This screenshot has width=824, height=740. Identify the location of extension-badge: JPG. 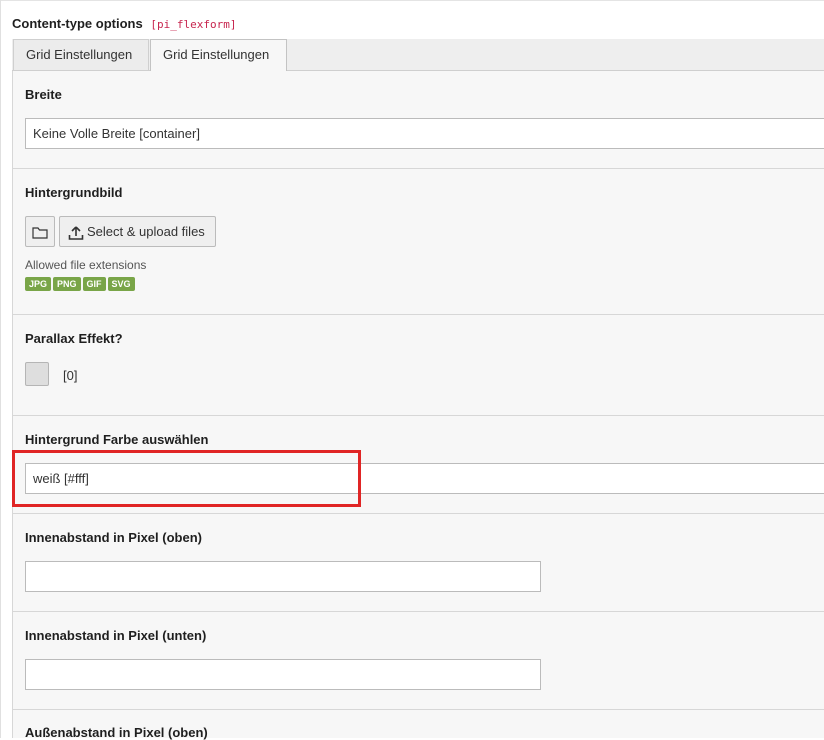
(38, 284).